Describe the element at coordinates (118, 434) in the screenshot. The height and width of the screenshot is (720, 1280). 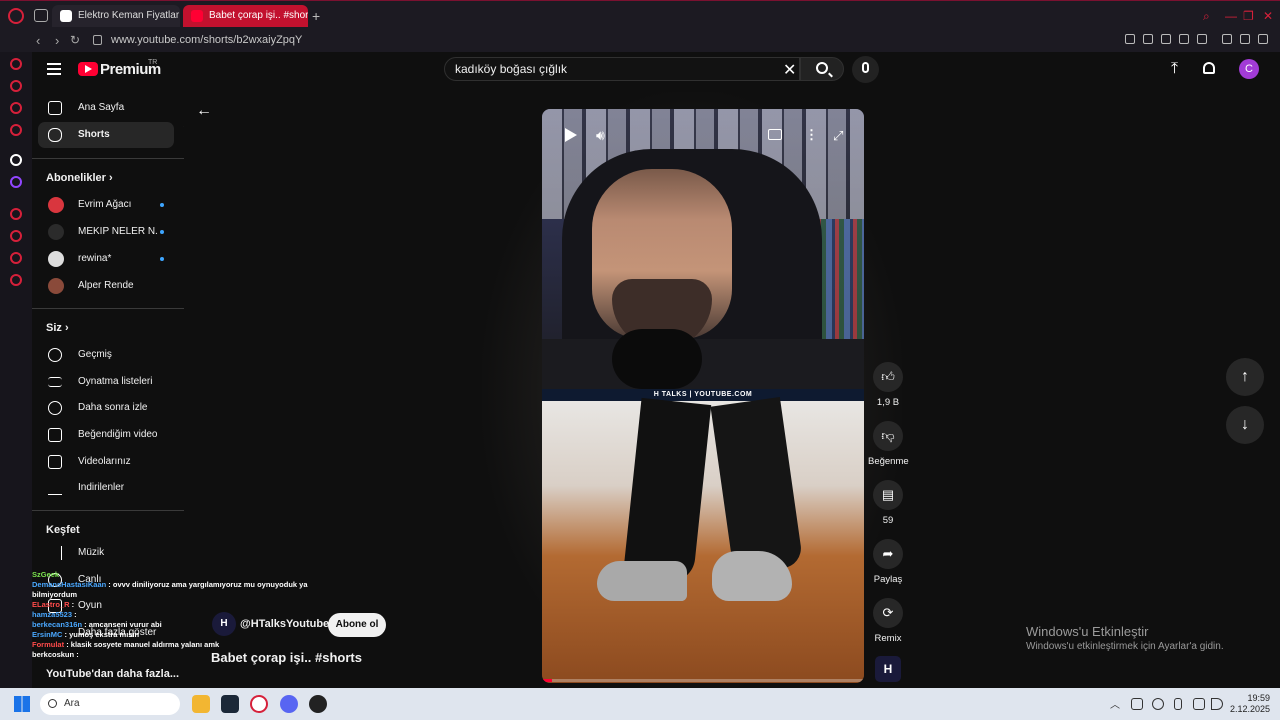
I see `sidebar-item-label: Beğendiğim videolar` at that location.